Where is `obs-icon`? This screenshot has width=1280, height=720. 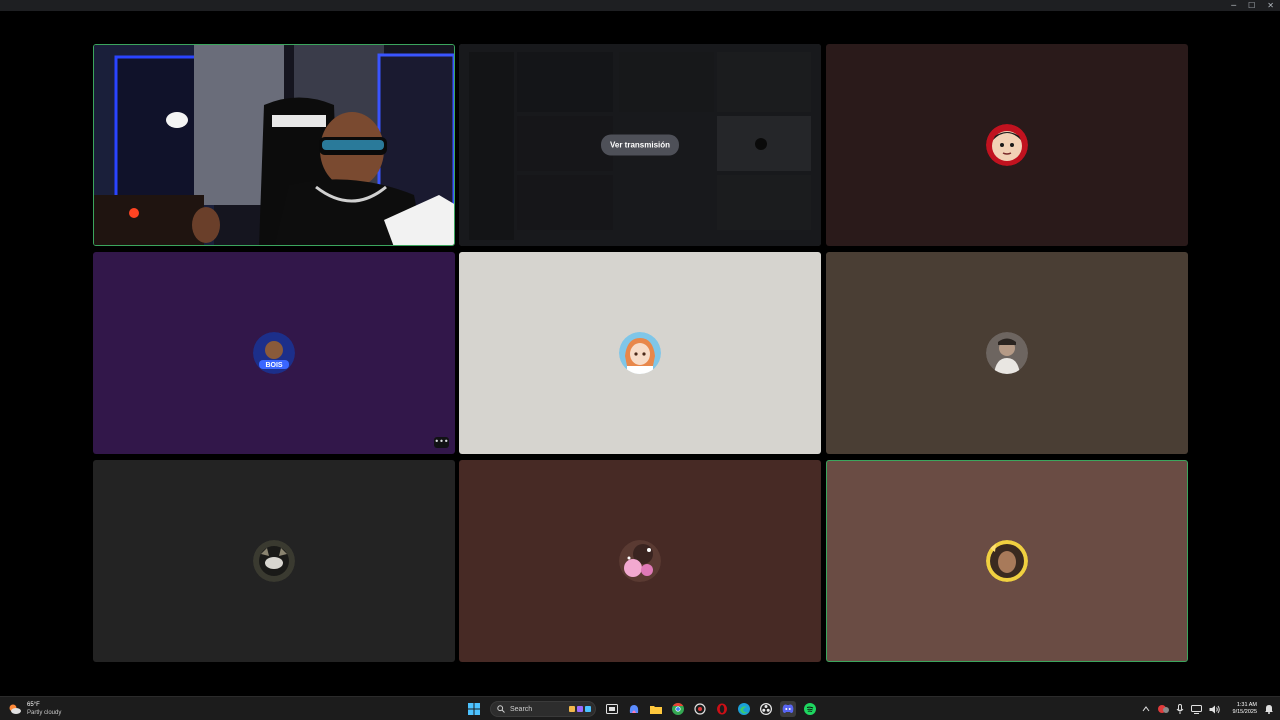
obs-icon is located at coordinates (766, 709).